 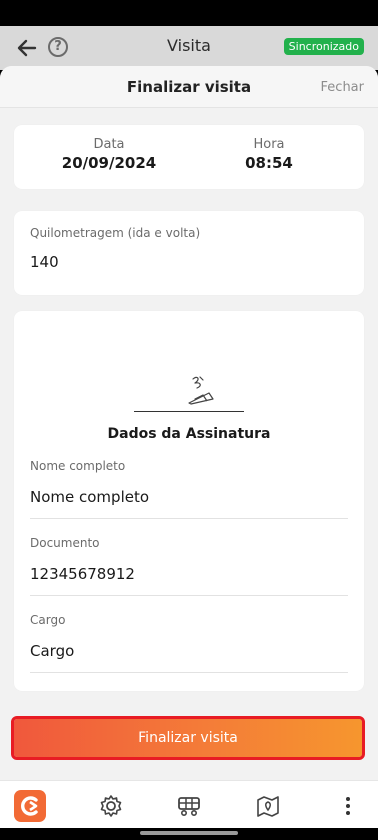 What do you see at coordinates (199, 391) in the screenshot?
I see `signature-icon` at bounding box center [199, 391].